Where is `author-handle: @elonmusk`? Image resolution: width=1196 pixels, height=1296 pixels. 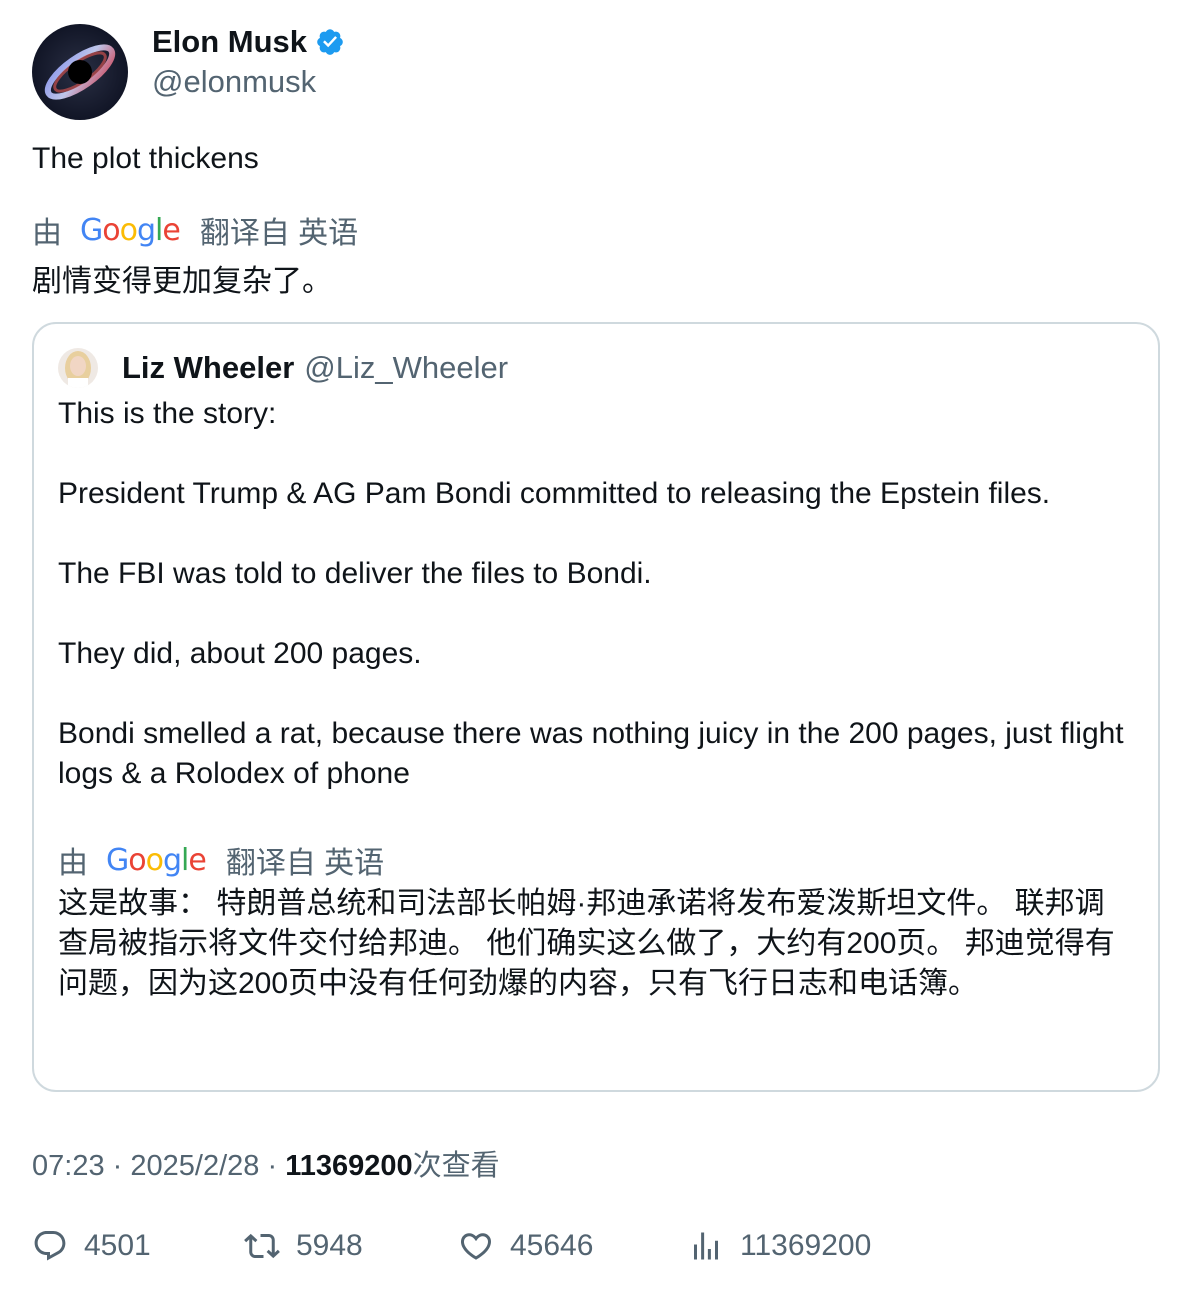 author-handle: @elonmusk is located at coordinates (248, 82).